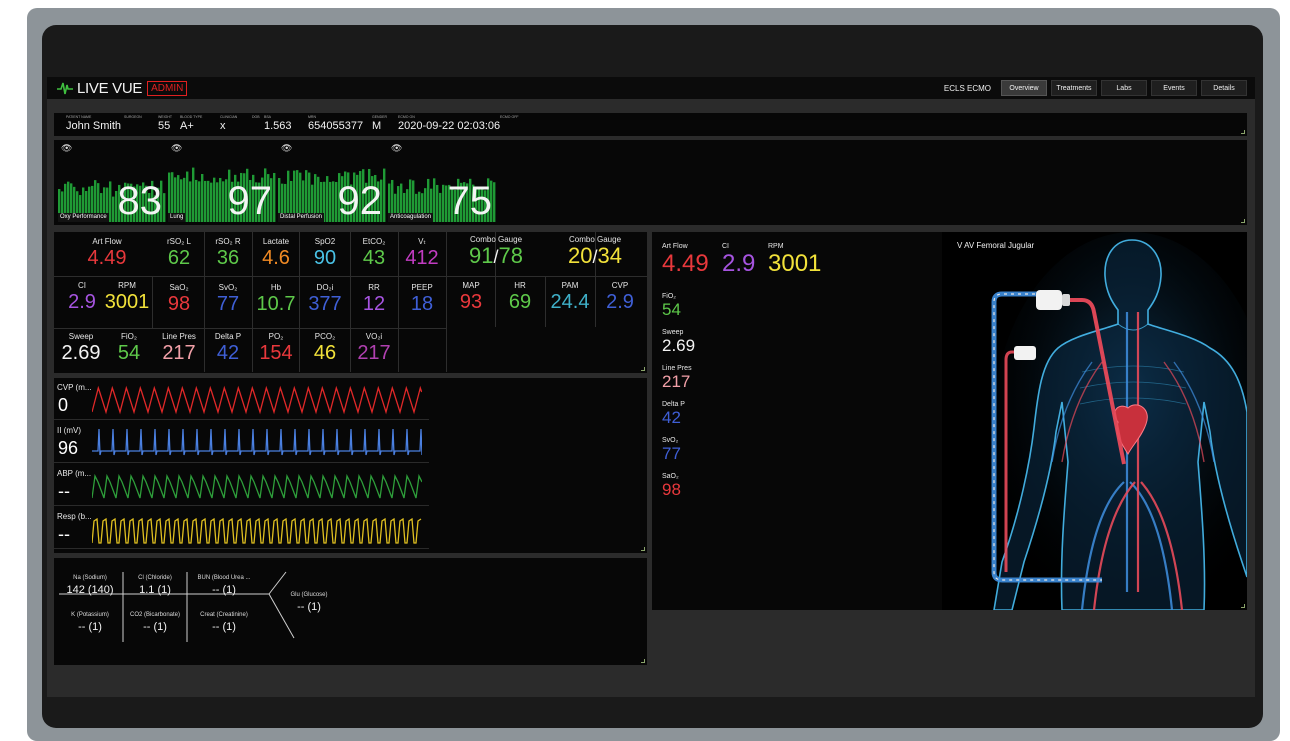  What do you see at coordinates (155, 615) in the screenshot?
I see `lab-label: CO2 (Bicarbonate)` at bounding box center [155, 615].